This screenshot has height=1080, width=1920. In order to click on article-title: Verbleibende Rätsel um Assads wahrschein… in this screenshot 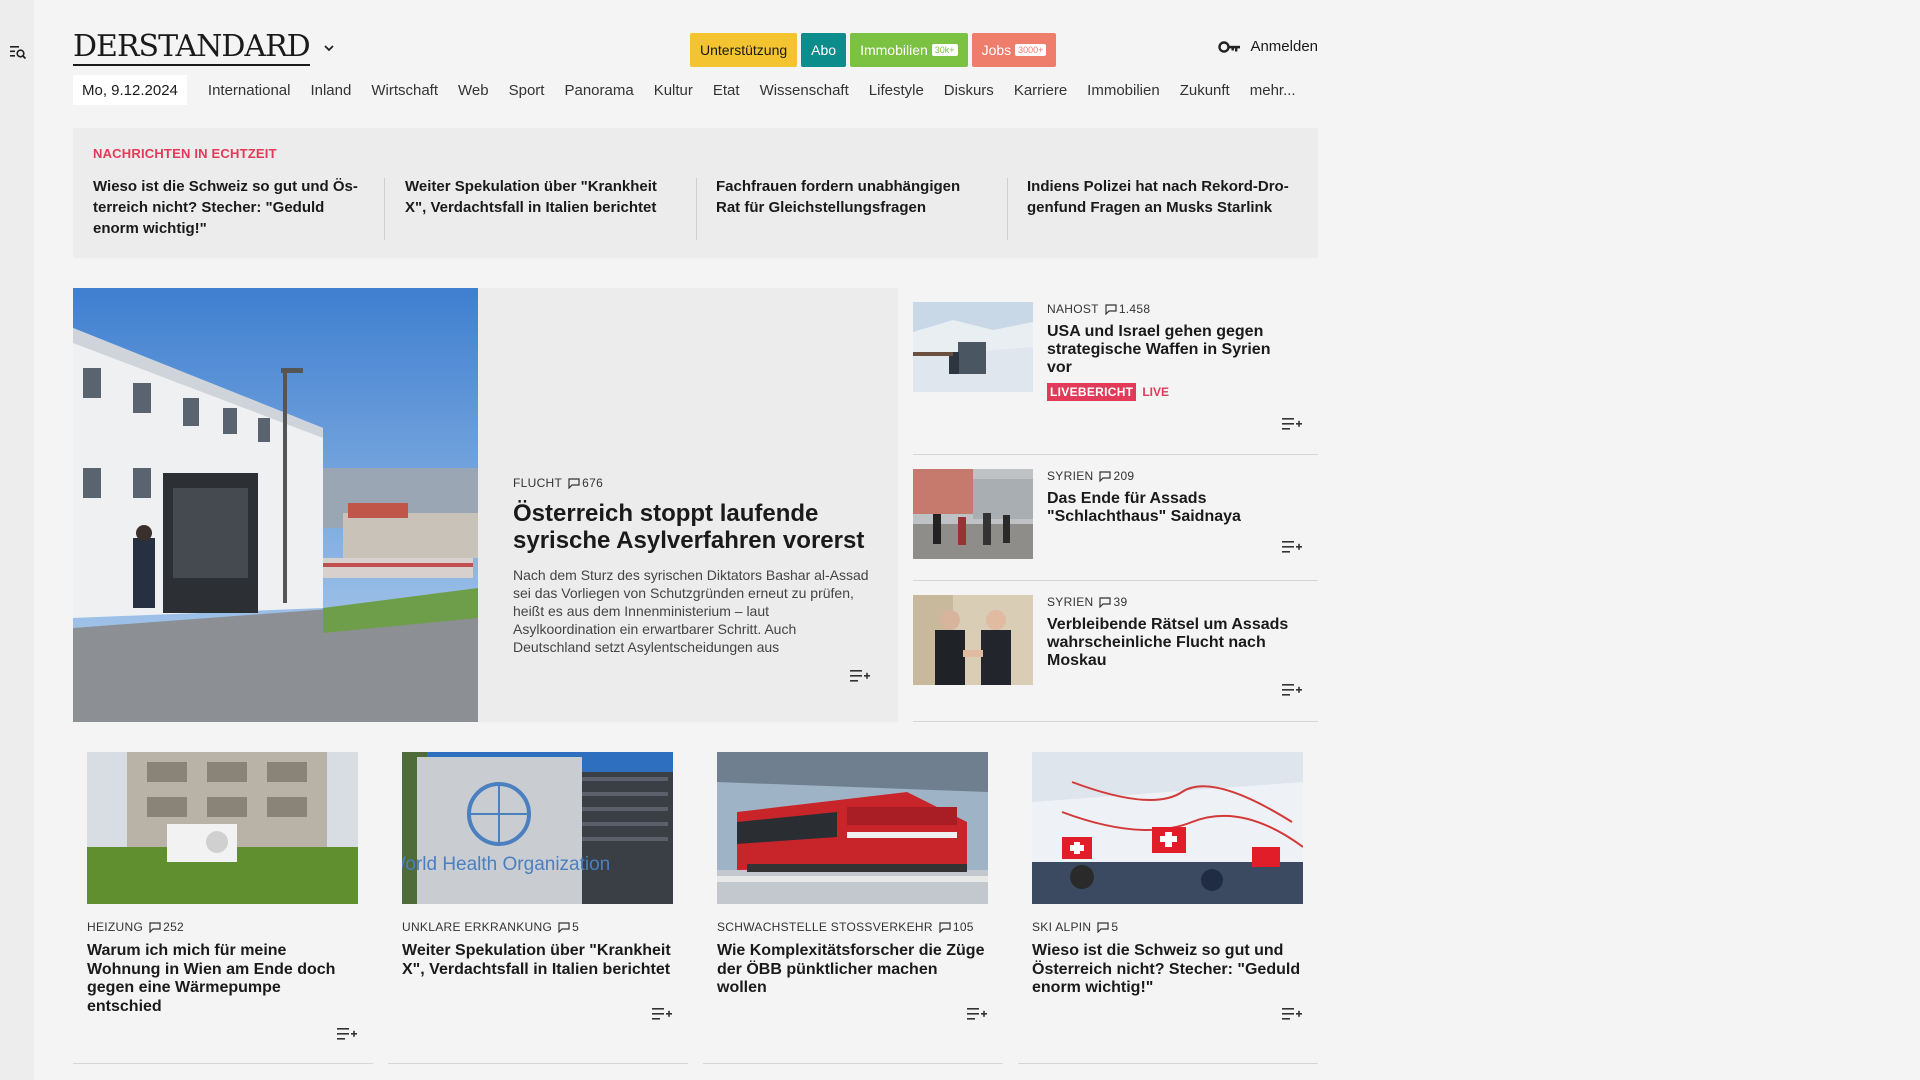, I will do `click(1172, 643)`.